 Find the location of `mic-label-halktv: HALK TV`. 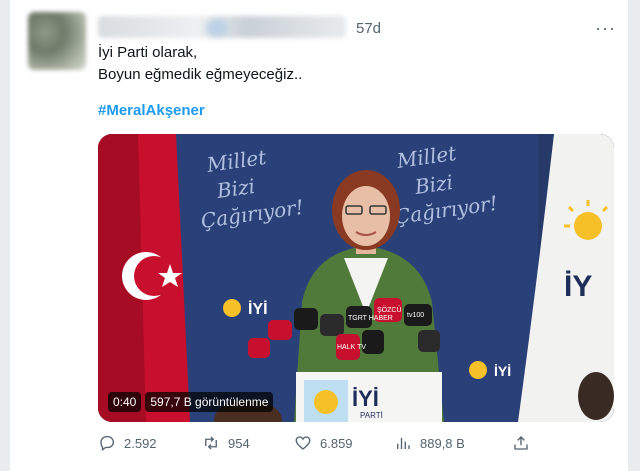

mic-label-halktv: HALK TV is located at coordinates (351, 347).